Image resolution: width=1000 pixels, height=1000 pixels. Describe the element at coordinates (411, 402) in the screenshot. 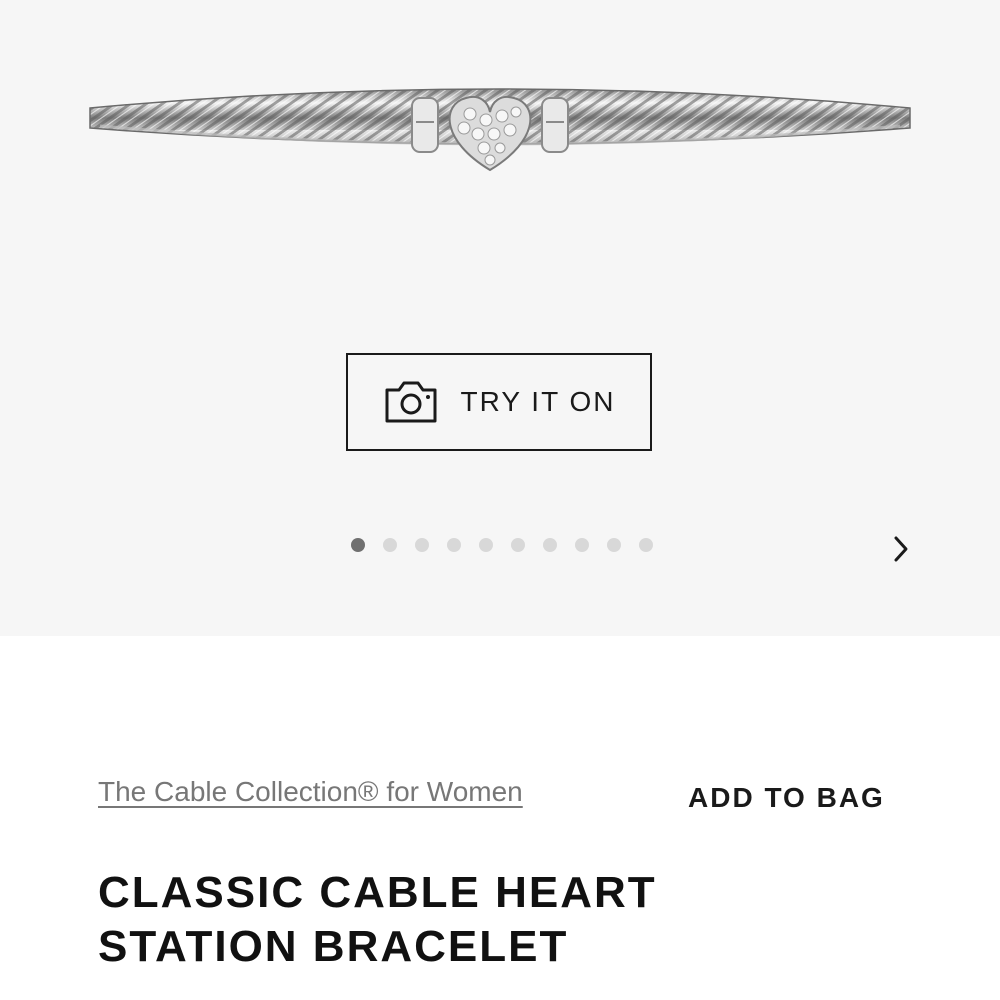

I see `camera-icon` at that location.